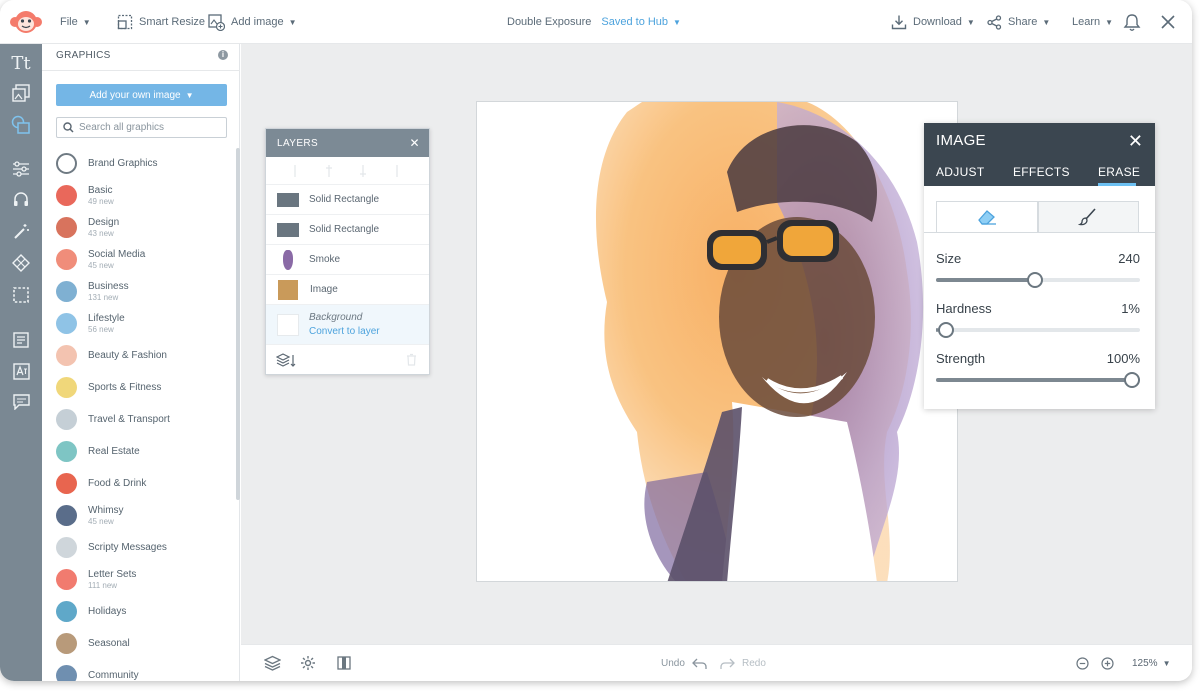 This screenshot has width=1200, height=691. I want to click on size-slider-handle, so click(1035, 280).